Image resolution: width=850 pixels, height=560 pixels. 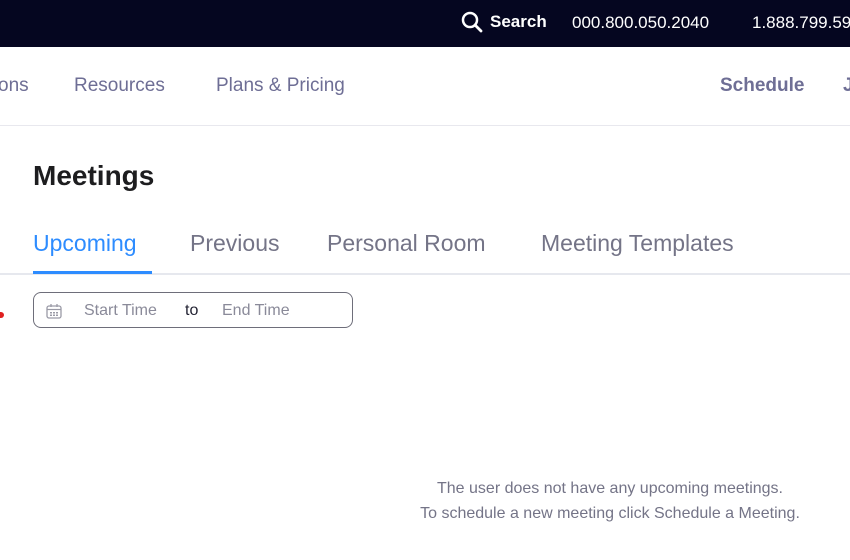 What do you see at coordinates (637, 243) in the screenshot?
I see `tab-meeting-templates: Meeting Templates` at bounding box center [637, 243].